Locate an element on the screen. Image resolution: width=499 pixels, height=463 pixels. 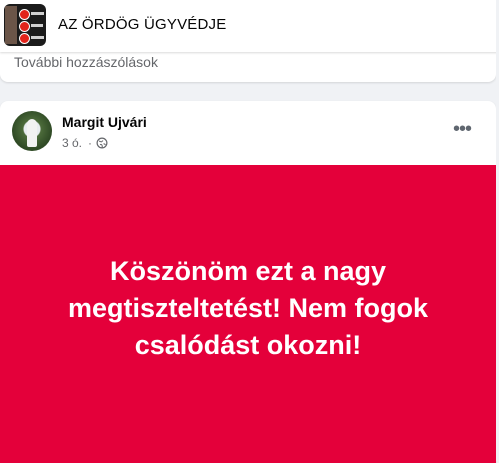
group-avatar-photo is located at coordinates (11, 25).